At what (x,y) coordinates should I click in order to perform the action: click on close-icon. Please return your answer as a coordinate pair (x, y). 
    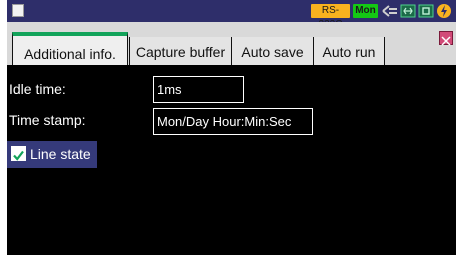
    Looking at the image, I should click on (446, 41).